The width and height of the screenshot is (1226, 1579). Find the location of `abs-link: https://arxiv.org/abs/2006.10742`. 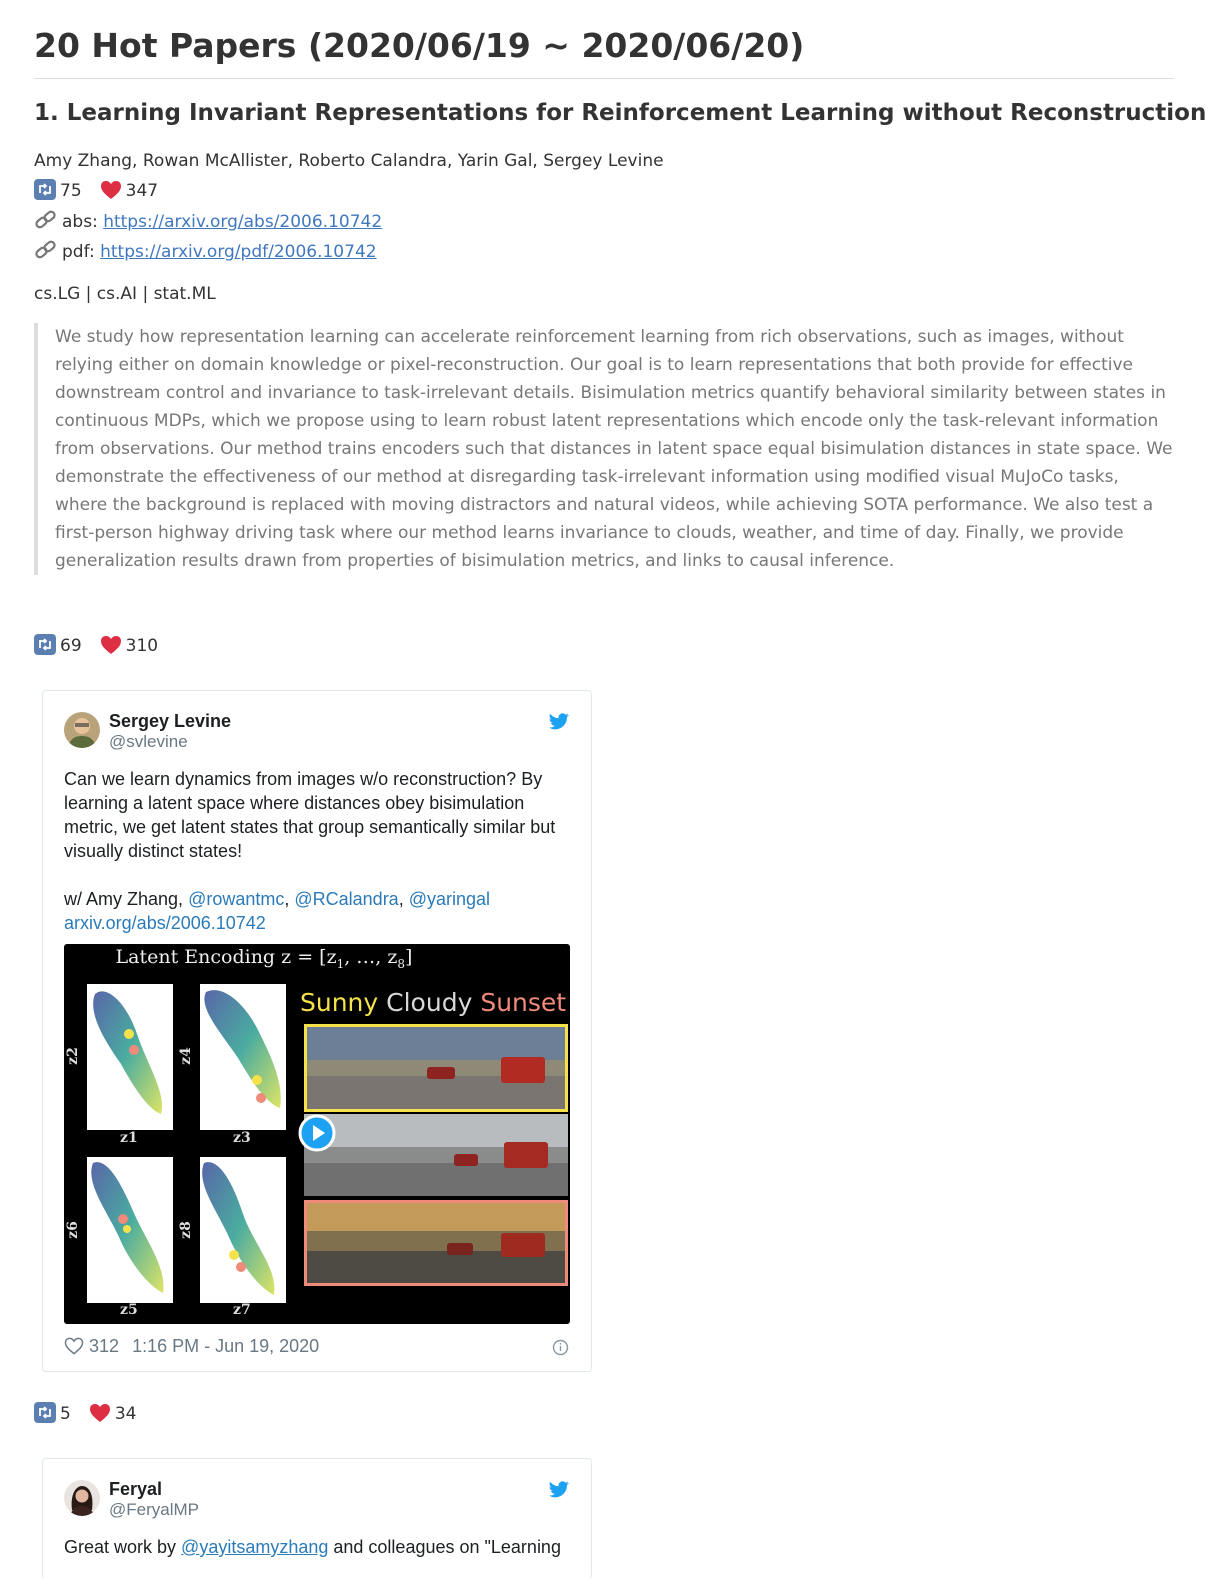

abs-link: https://arxiv.org/abs/2006.10742 is located at coordinates (242, 222).